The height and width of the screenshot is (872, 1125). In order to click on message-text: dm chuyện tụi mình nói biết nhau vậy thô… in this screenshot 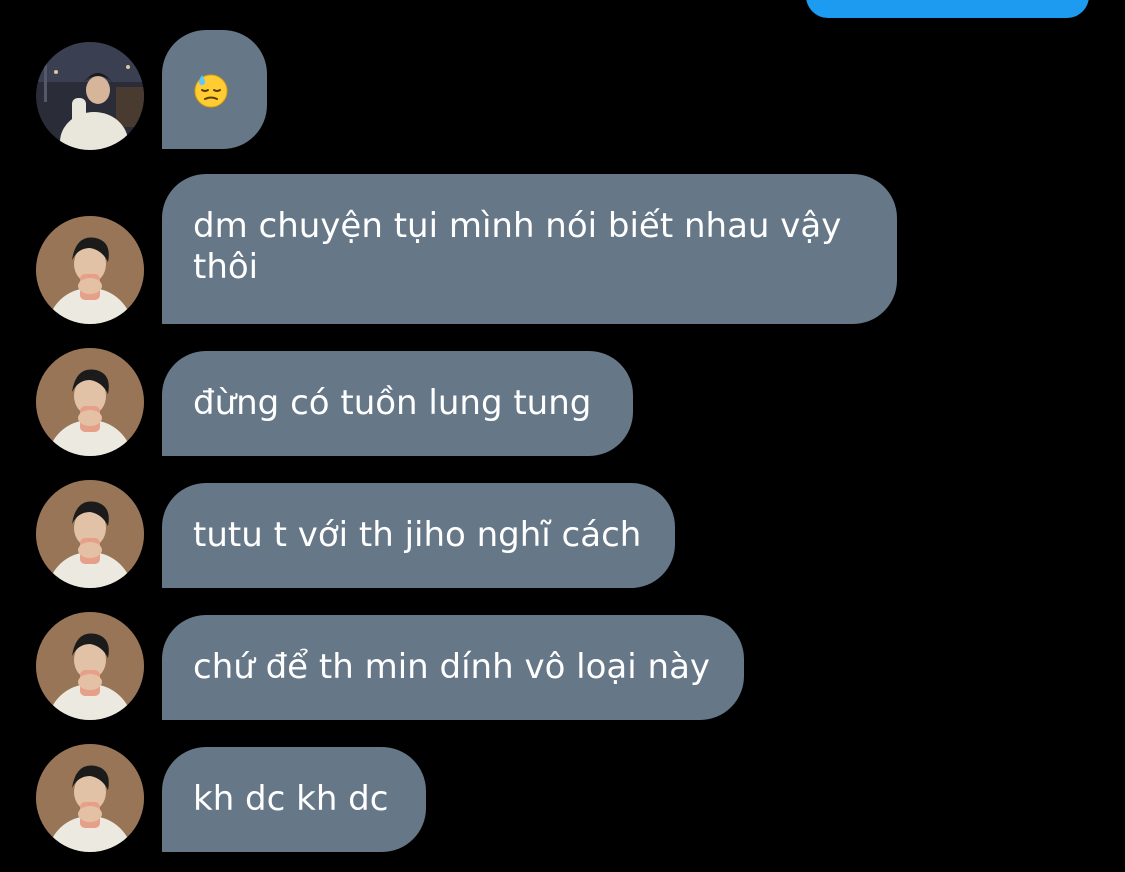, I will do `click(517, 246)`.